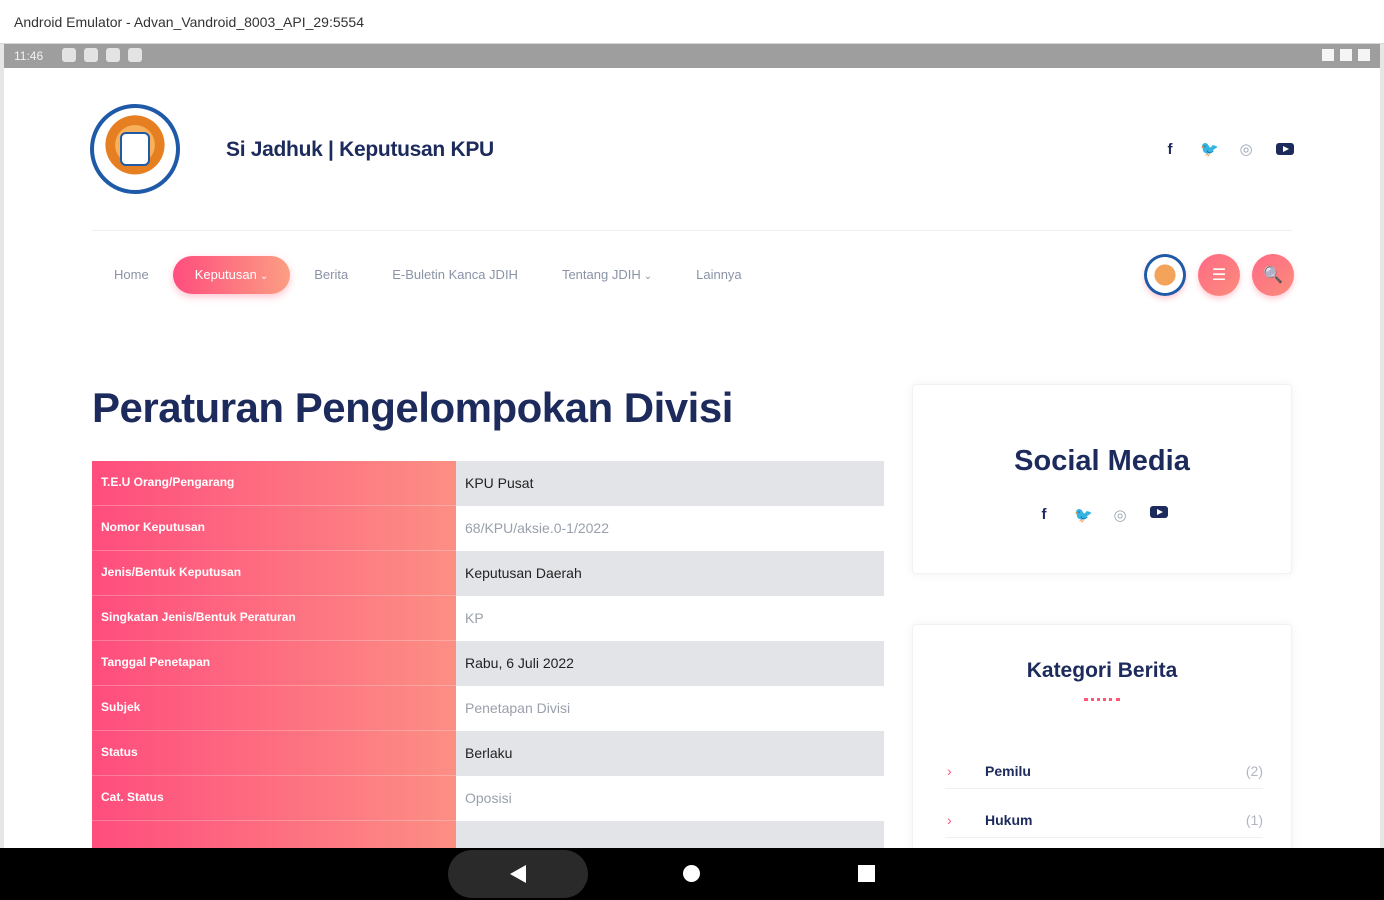  I want to click on nav-tentang-jdih: Tentang JDIH ⌄, so click(607, 275).